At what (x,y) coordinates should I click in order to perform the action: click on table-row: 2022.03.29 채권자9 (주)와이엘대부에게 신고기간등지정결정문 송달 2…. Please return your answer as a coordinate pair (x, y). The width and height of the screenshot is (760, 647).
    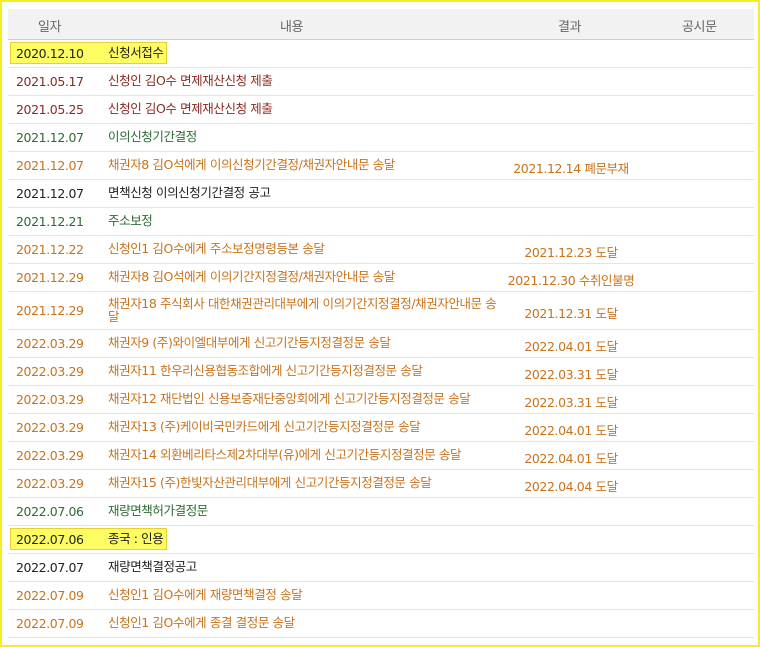
    Looking at the image, I should click on (381, 344).